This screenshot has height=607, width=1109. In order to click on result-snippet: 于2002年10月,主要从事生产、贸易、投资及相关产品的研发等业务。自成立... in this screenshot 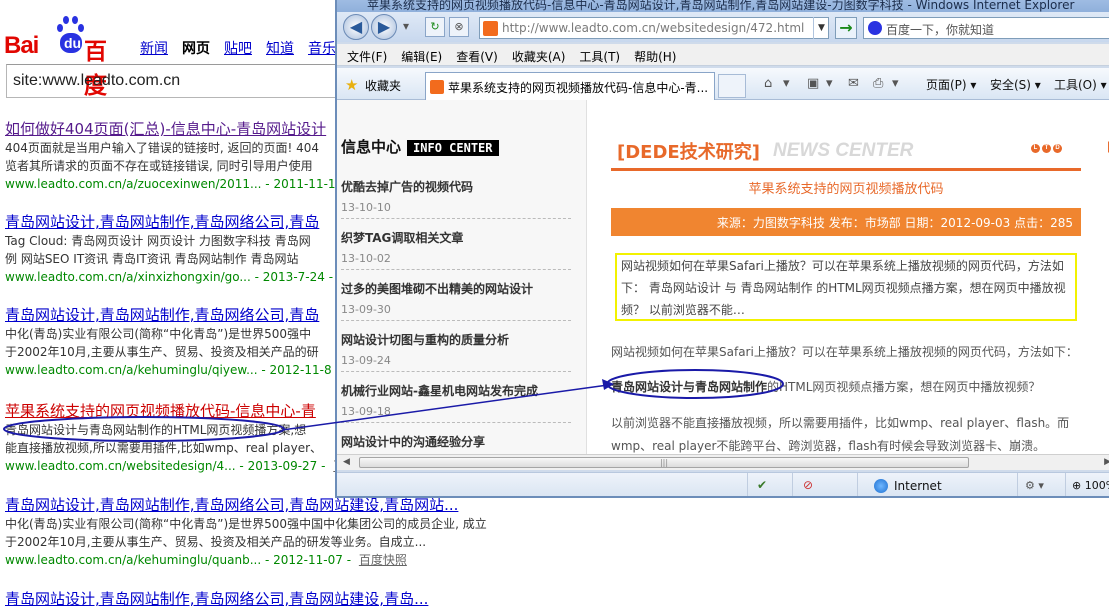, I will do `click(216, 542)`.